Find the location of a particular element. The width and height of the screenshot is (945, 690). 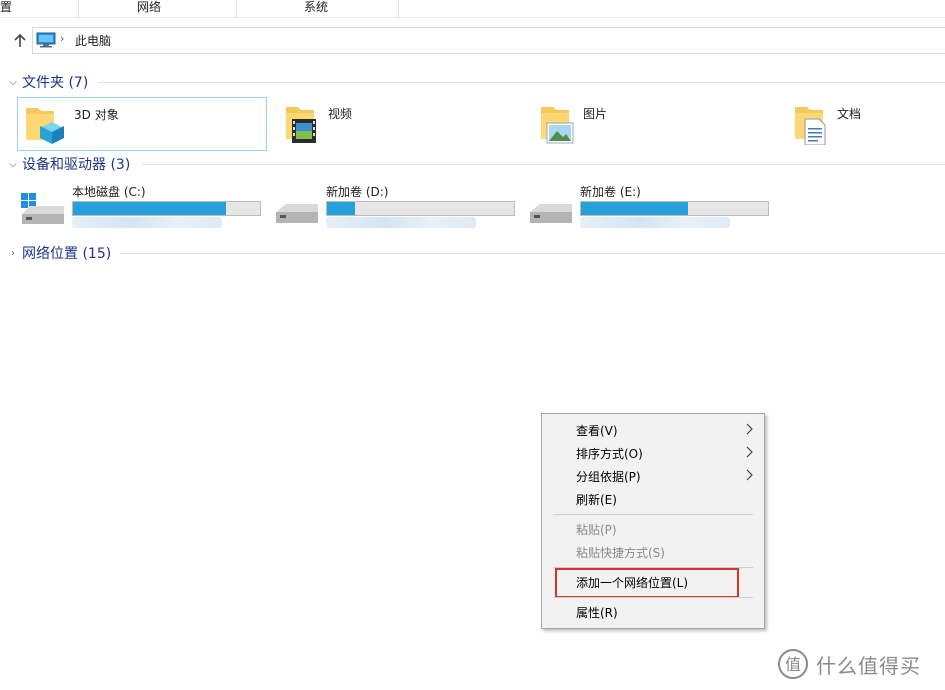

group-header-network: › 网络位置 (15) is located at coordinates (58, 253).